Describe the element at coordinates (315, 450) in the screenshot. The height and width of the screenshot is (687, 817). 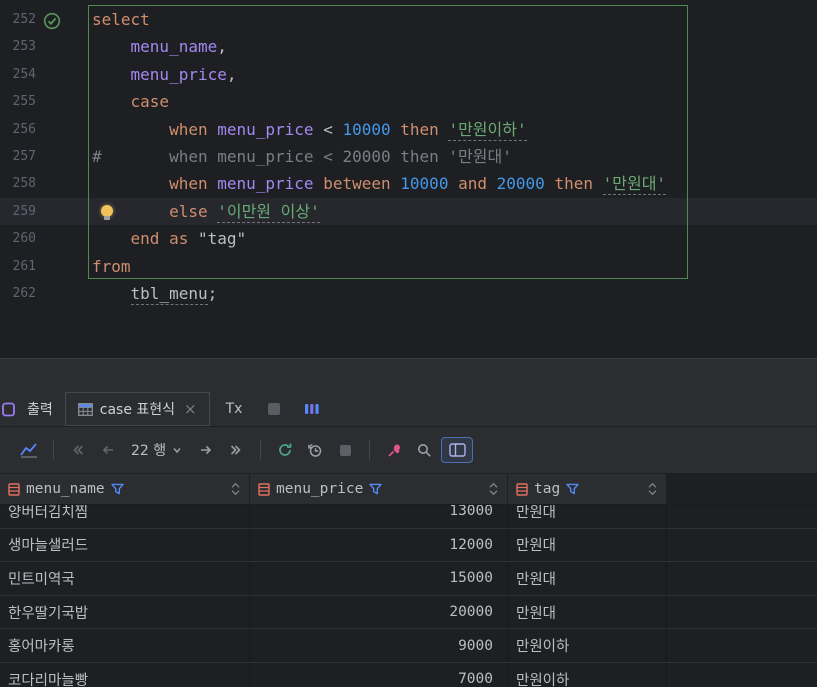
I see `refresh-history-icon` at that location.